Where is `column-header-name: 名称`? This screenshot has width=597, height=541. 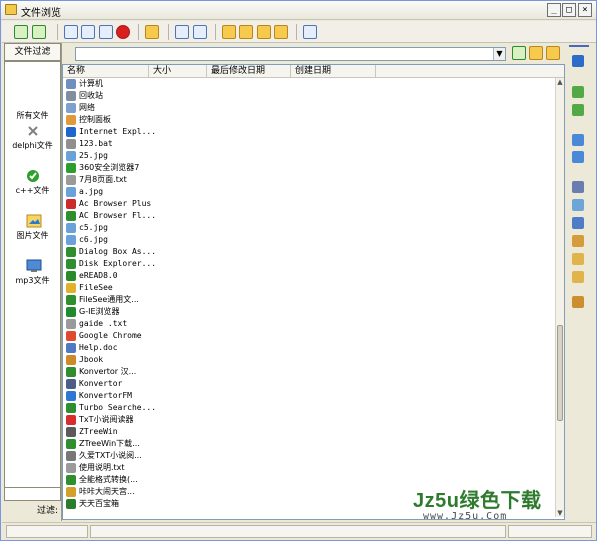 column-header-name: 名称 is located at coordinates (106, 71).